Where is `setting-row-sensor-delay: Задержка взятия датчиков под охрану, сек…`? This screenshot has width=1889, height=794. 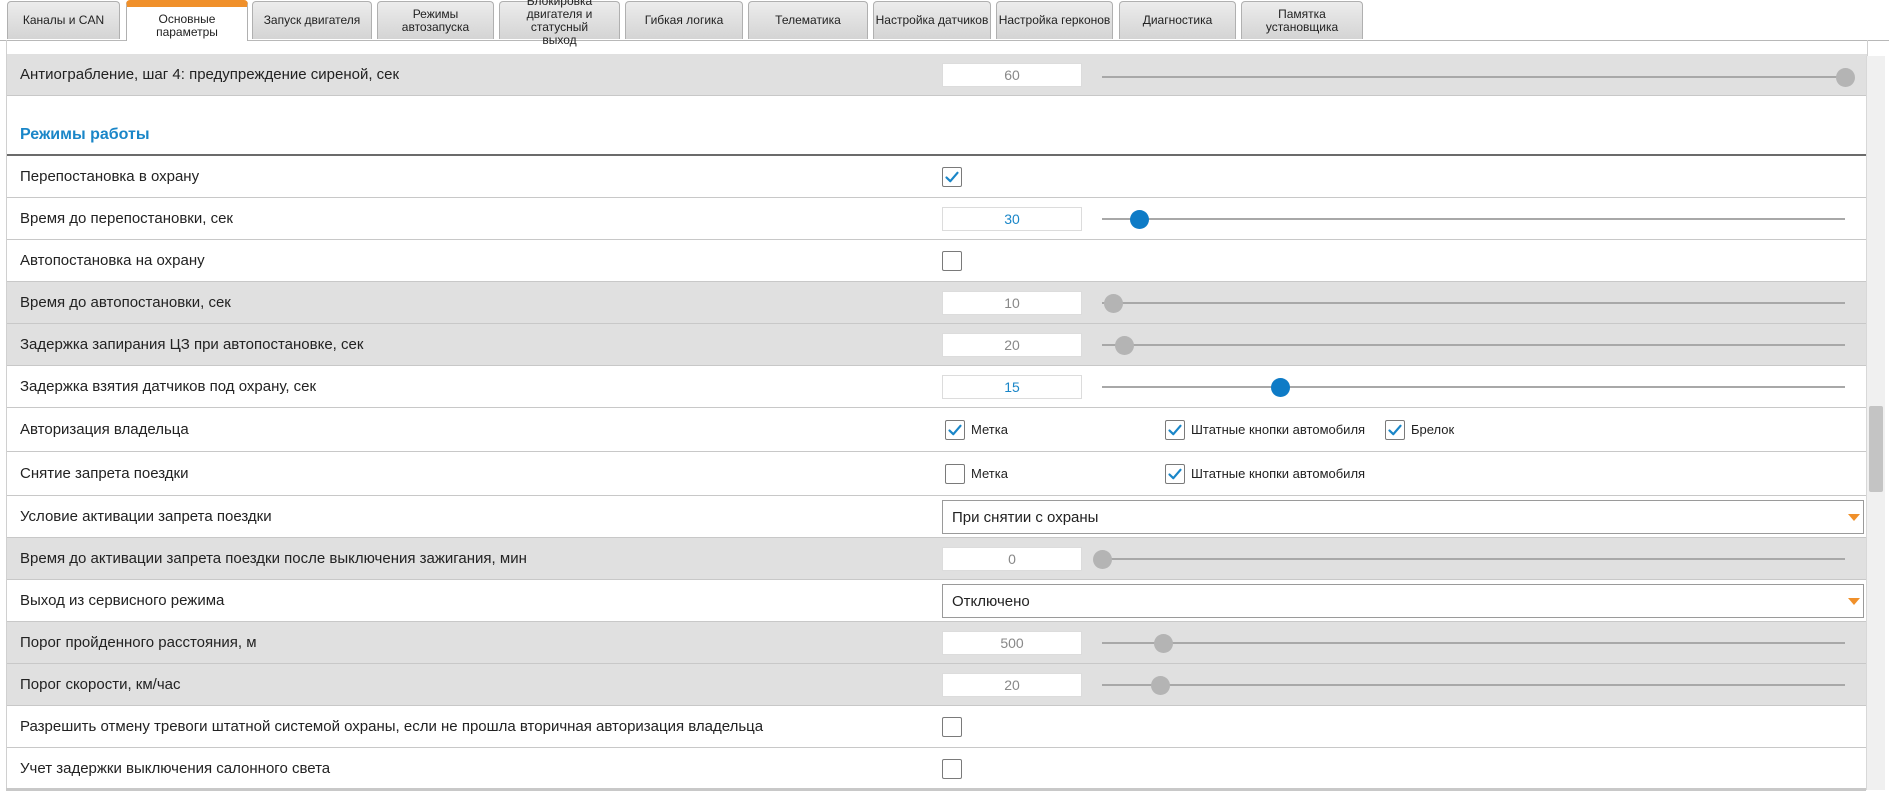
setting-row-sensor-delay: Задержка взятия датчиков под охрану, сек… is located at coordinates (937, 387).